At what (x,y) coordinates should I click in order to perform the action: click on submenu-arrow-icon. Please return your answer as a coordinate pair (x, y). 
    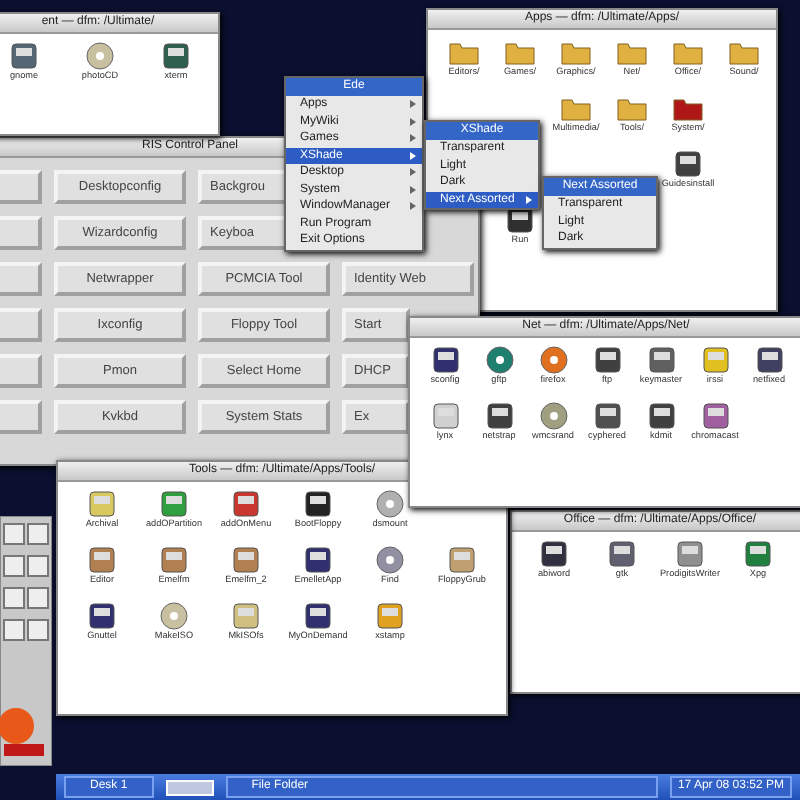
    Looking at the image, I should click on (530, 199).